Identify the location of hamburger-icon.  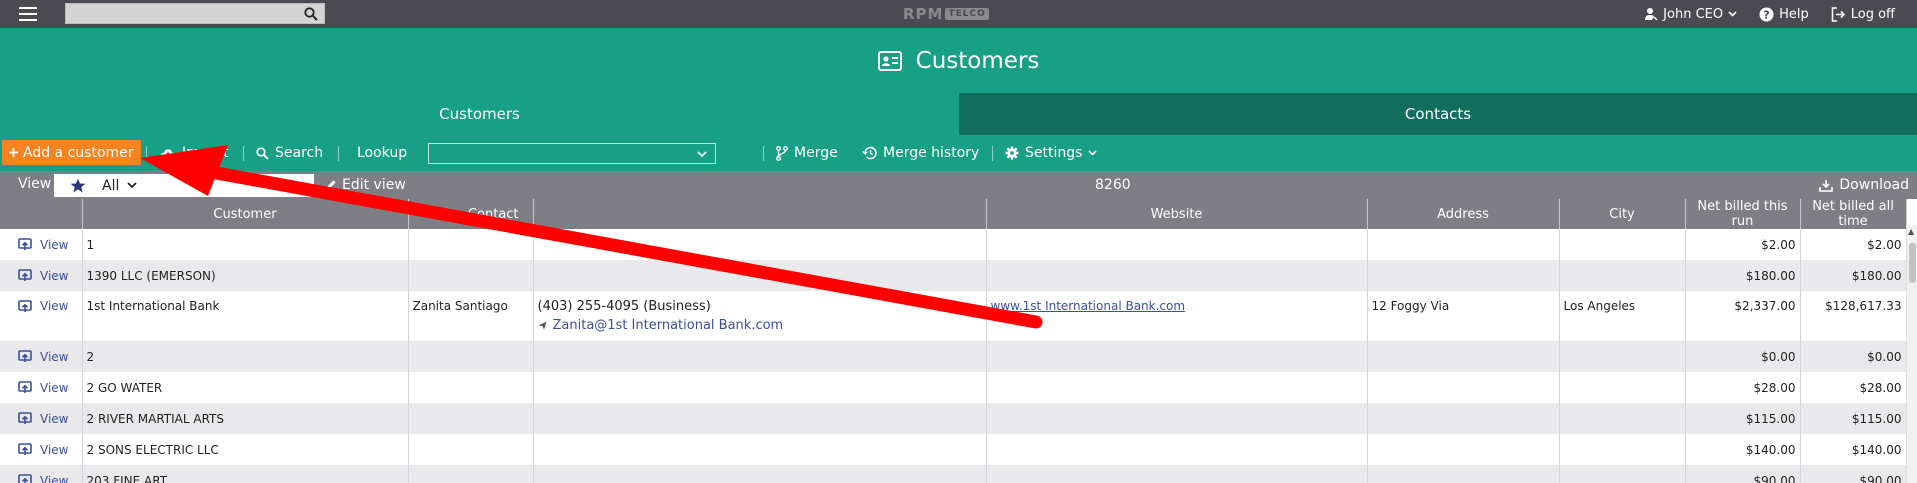
(27, 14).